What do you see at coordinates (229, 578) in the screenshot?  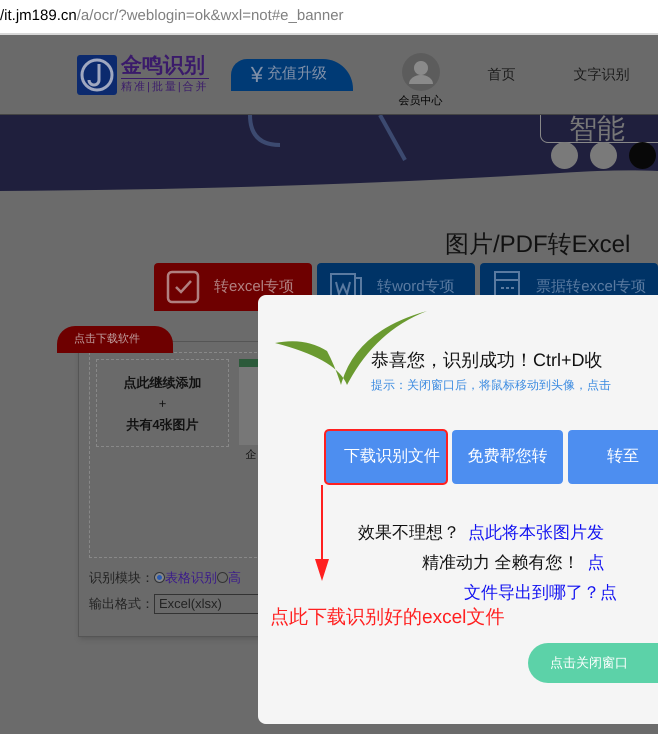 I see `module-radio: 高` at bounding box center [229, 578].